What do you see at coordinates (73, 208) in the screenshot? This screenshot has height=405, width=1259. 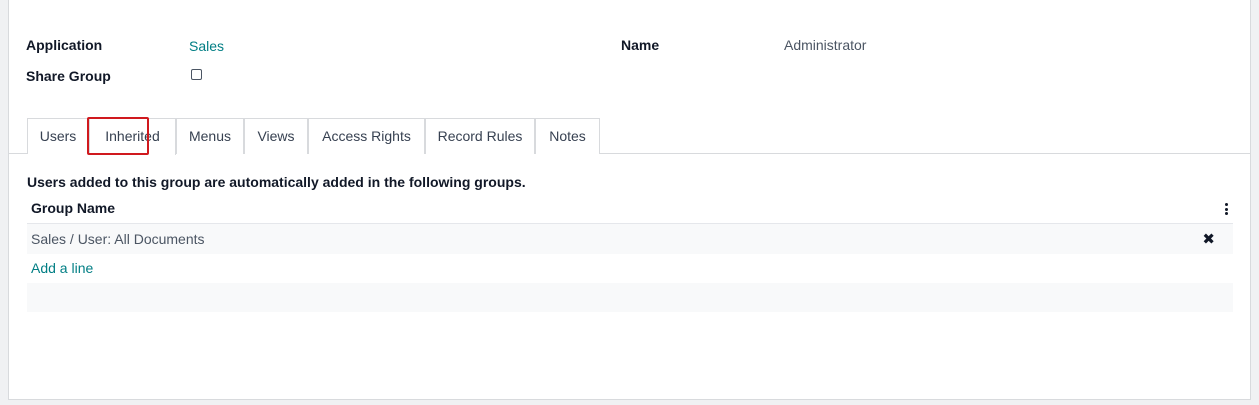 I see `column-header-group-name: Group Name` at bounding box center [73, 208].